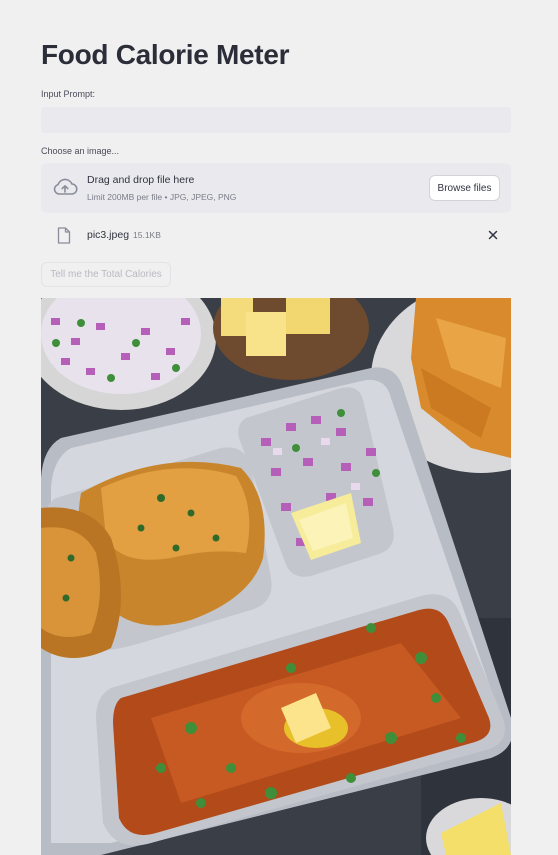 The height and width of the screenshot is (855, 558). What do you see at coordinates (65, 186) in the screenshot?
I see `cloud-upload-icon` at bounding box center [65, 186].